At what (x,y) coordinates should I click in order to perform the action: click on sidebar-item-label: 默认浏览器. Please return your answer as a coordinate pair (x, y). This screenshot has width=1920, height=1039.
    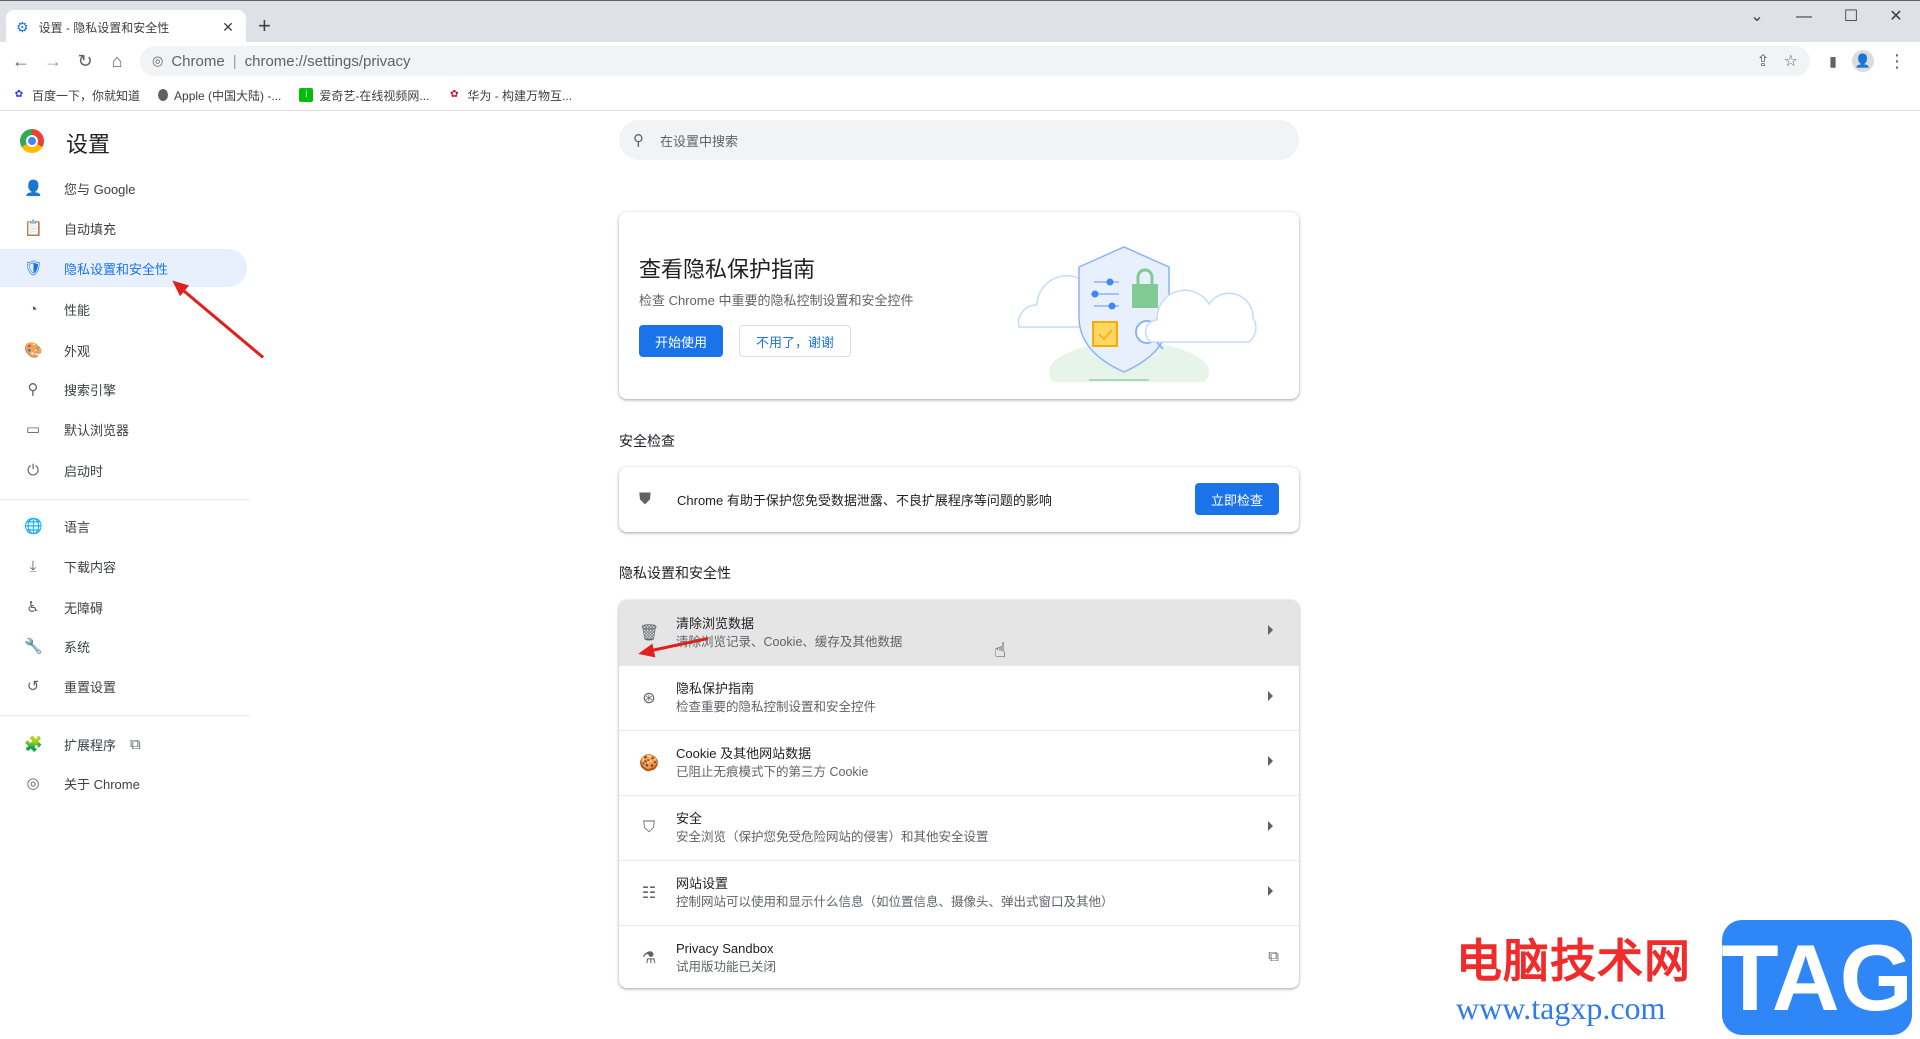
    Looking at the image, I should click on (97, 430).